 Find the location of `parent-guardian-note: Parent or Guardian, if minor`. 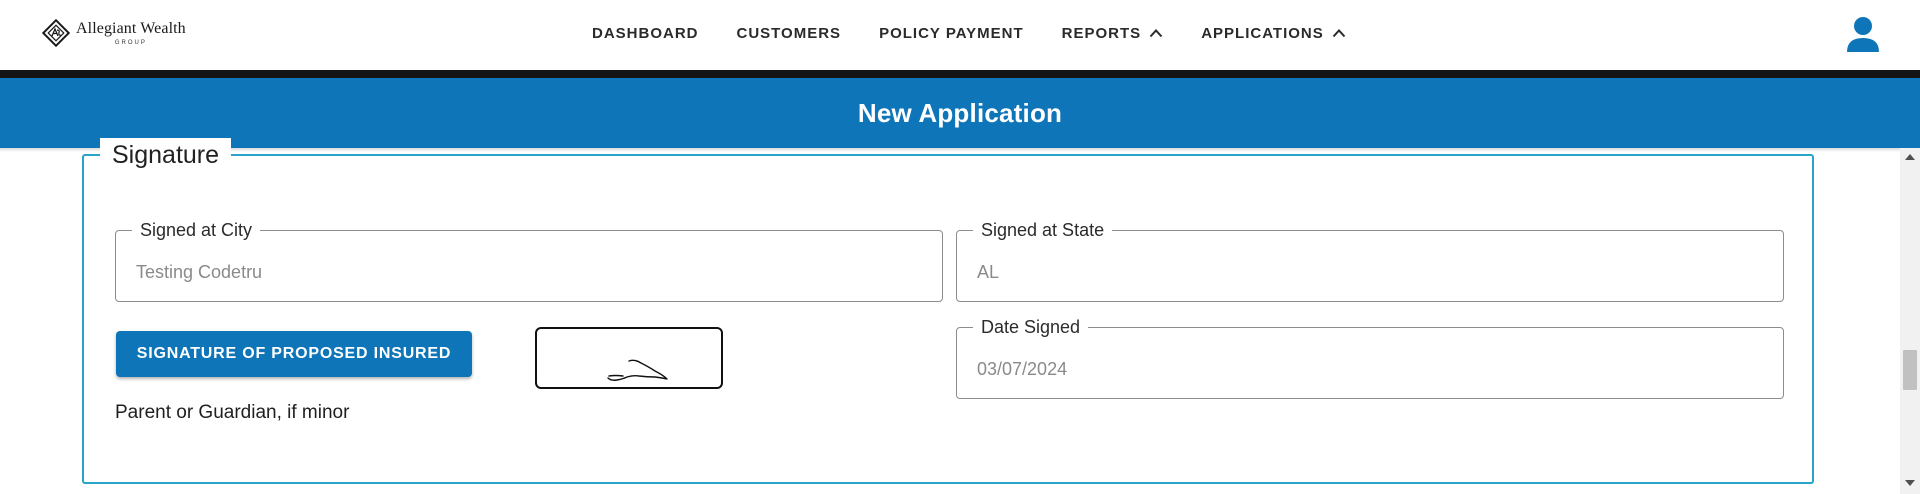

parent-guardian-note: Parent or Guardian, if minor is located at coordinates (232, 412).